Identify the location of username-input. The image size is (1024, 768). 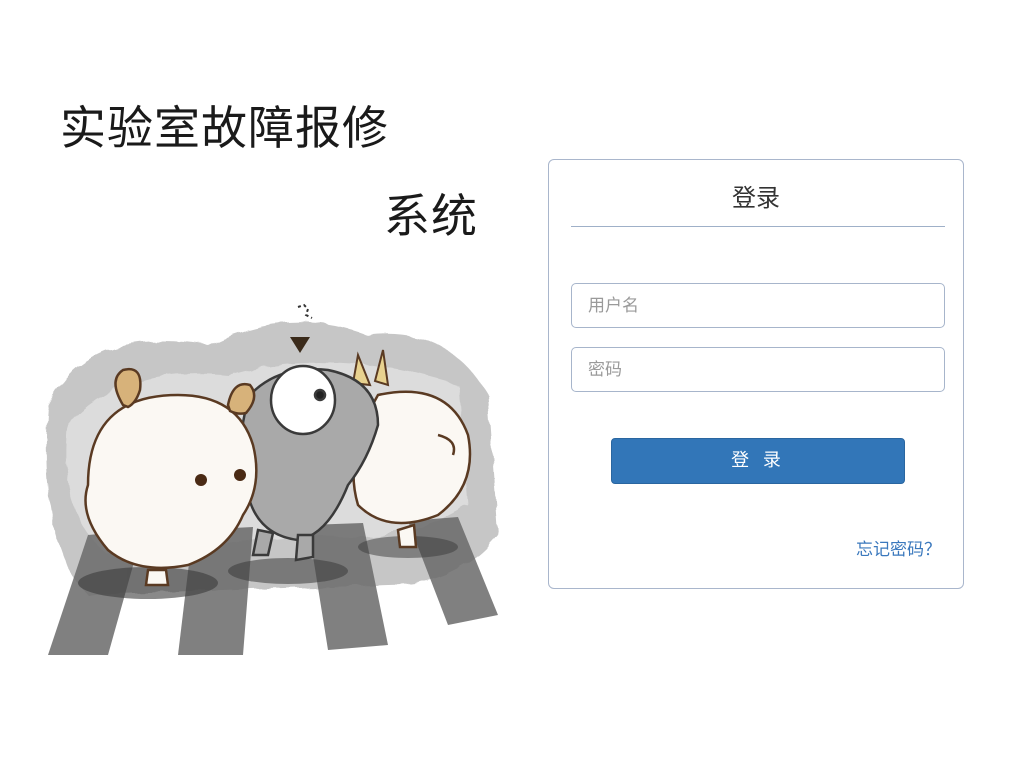
(758, 305).